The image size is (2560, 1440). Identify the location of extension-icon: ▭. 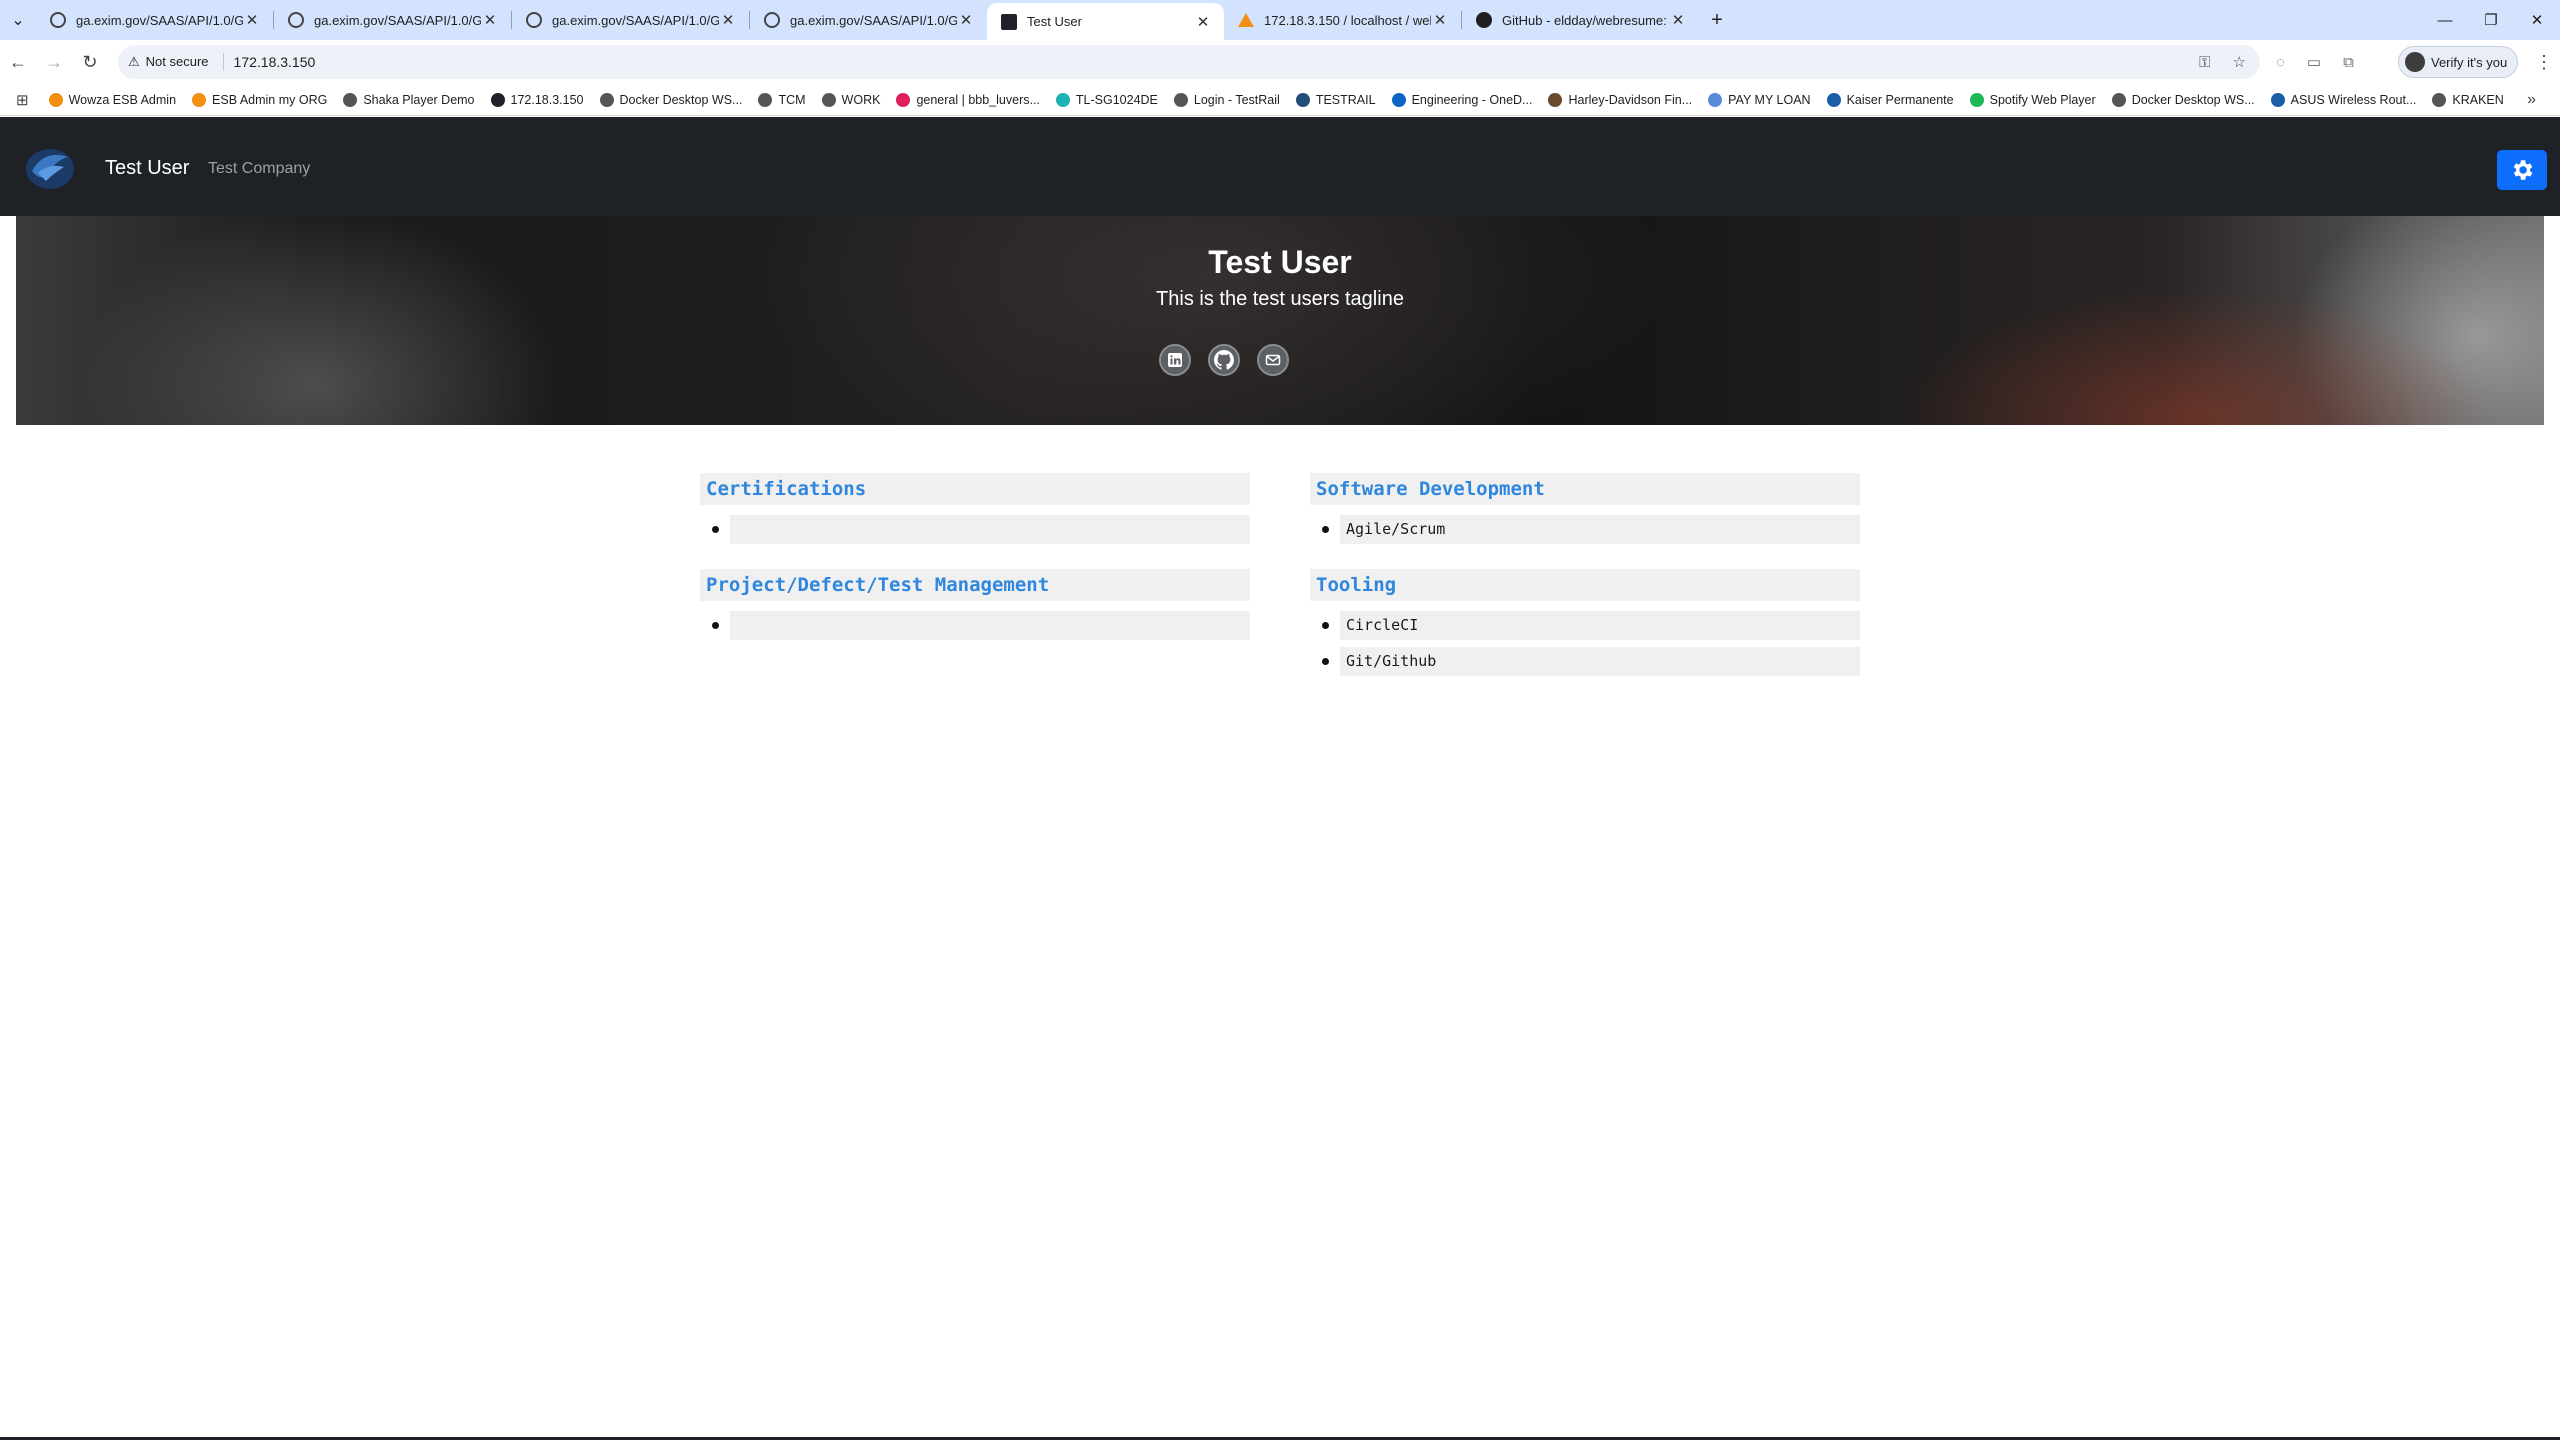
(2314, 62).